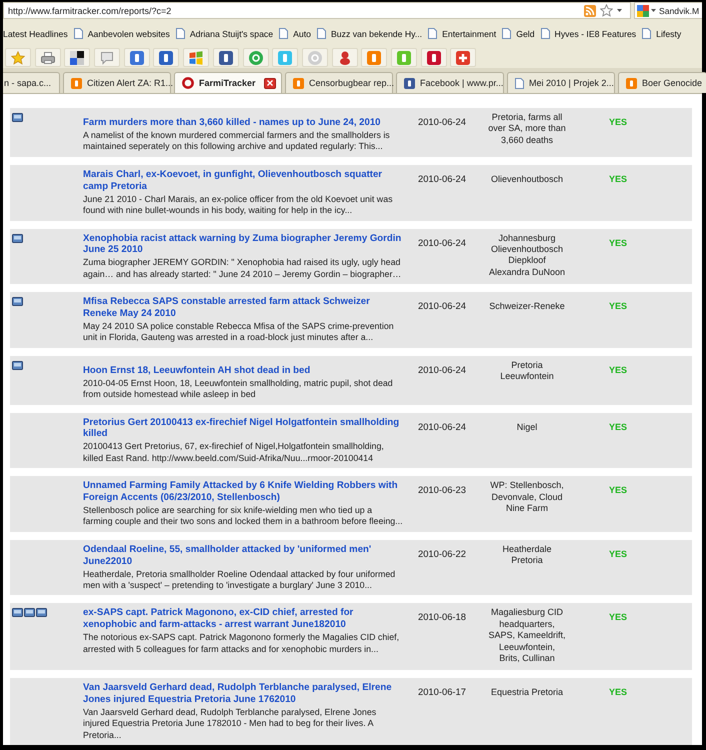 This screenshot has height=750, width=706. Describe the element at coordinates (228, 83) in the screenshot. I see `tab: FarmiTracker` at that location.